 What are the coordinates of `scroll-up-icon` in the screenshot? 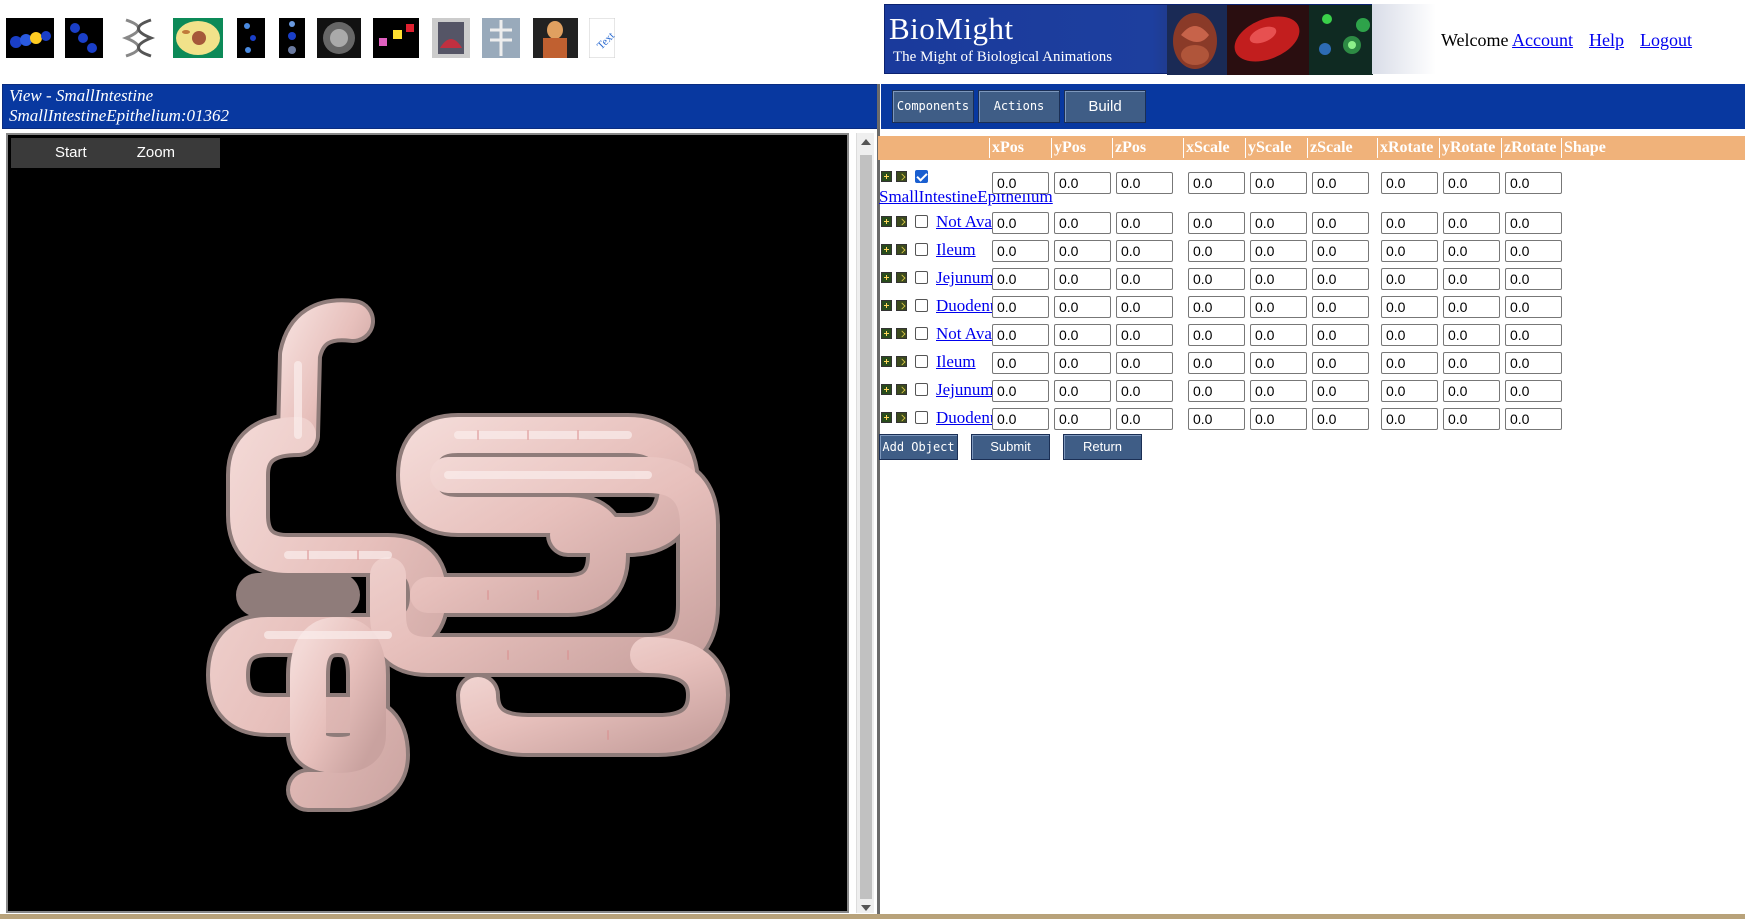 It's located at (866, 142).